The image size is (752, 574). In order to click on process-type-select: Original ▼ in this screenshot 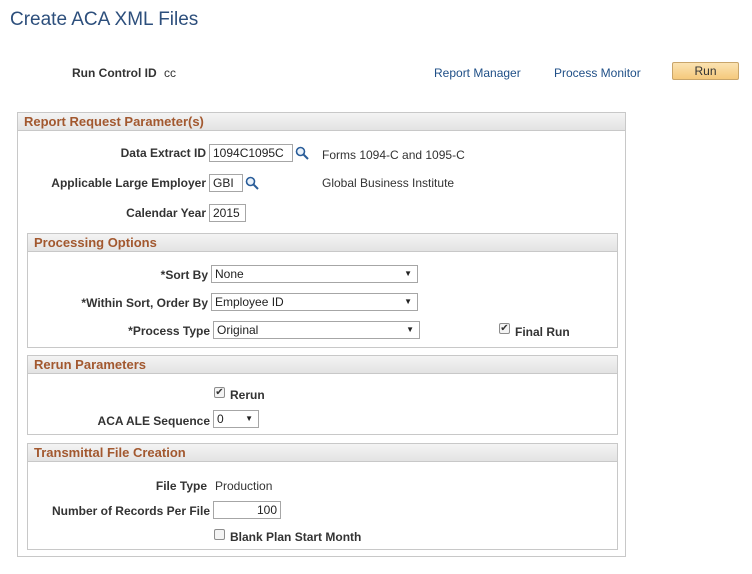, I will do `click(316, 330)`.